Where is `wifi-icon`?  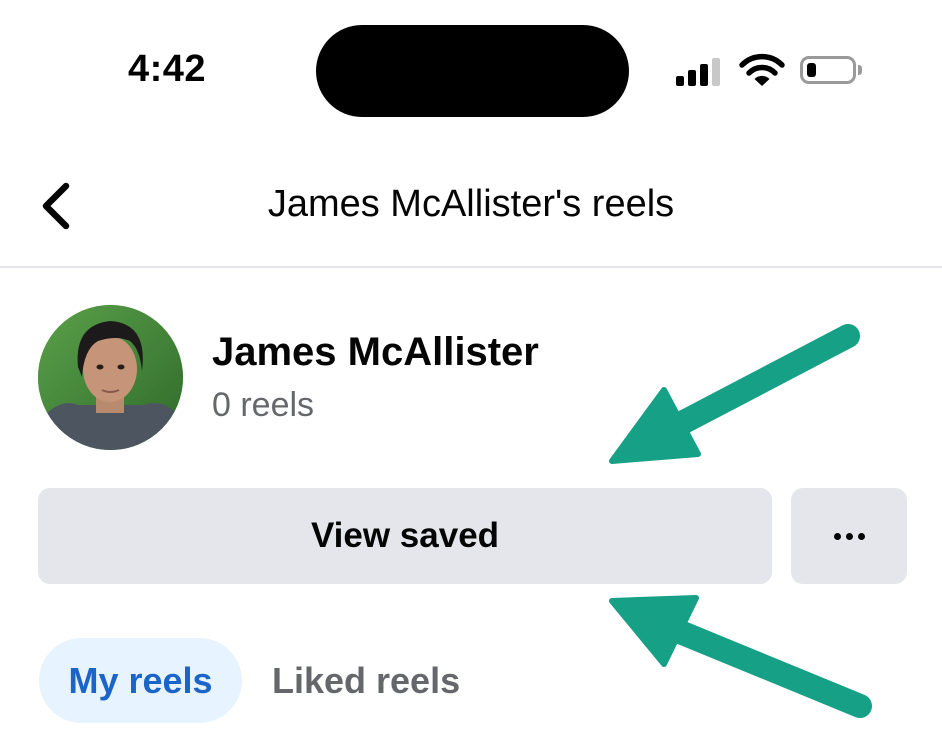 wifi-icon is located at coordinates (762, 69).